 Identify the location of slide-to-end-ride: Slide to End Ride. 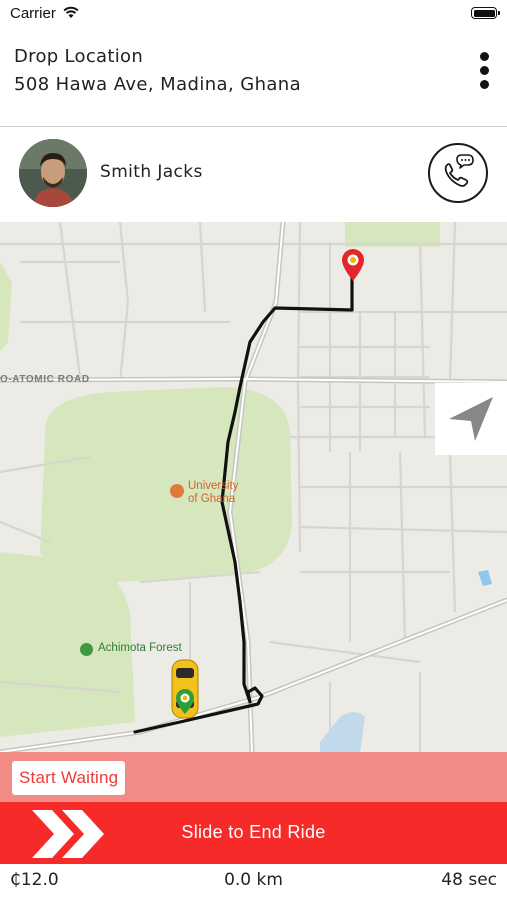
(253, 833).